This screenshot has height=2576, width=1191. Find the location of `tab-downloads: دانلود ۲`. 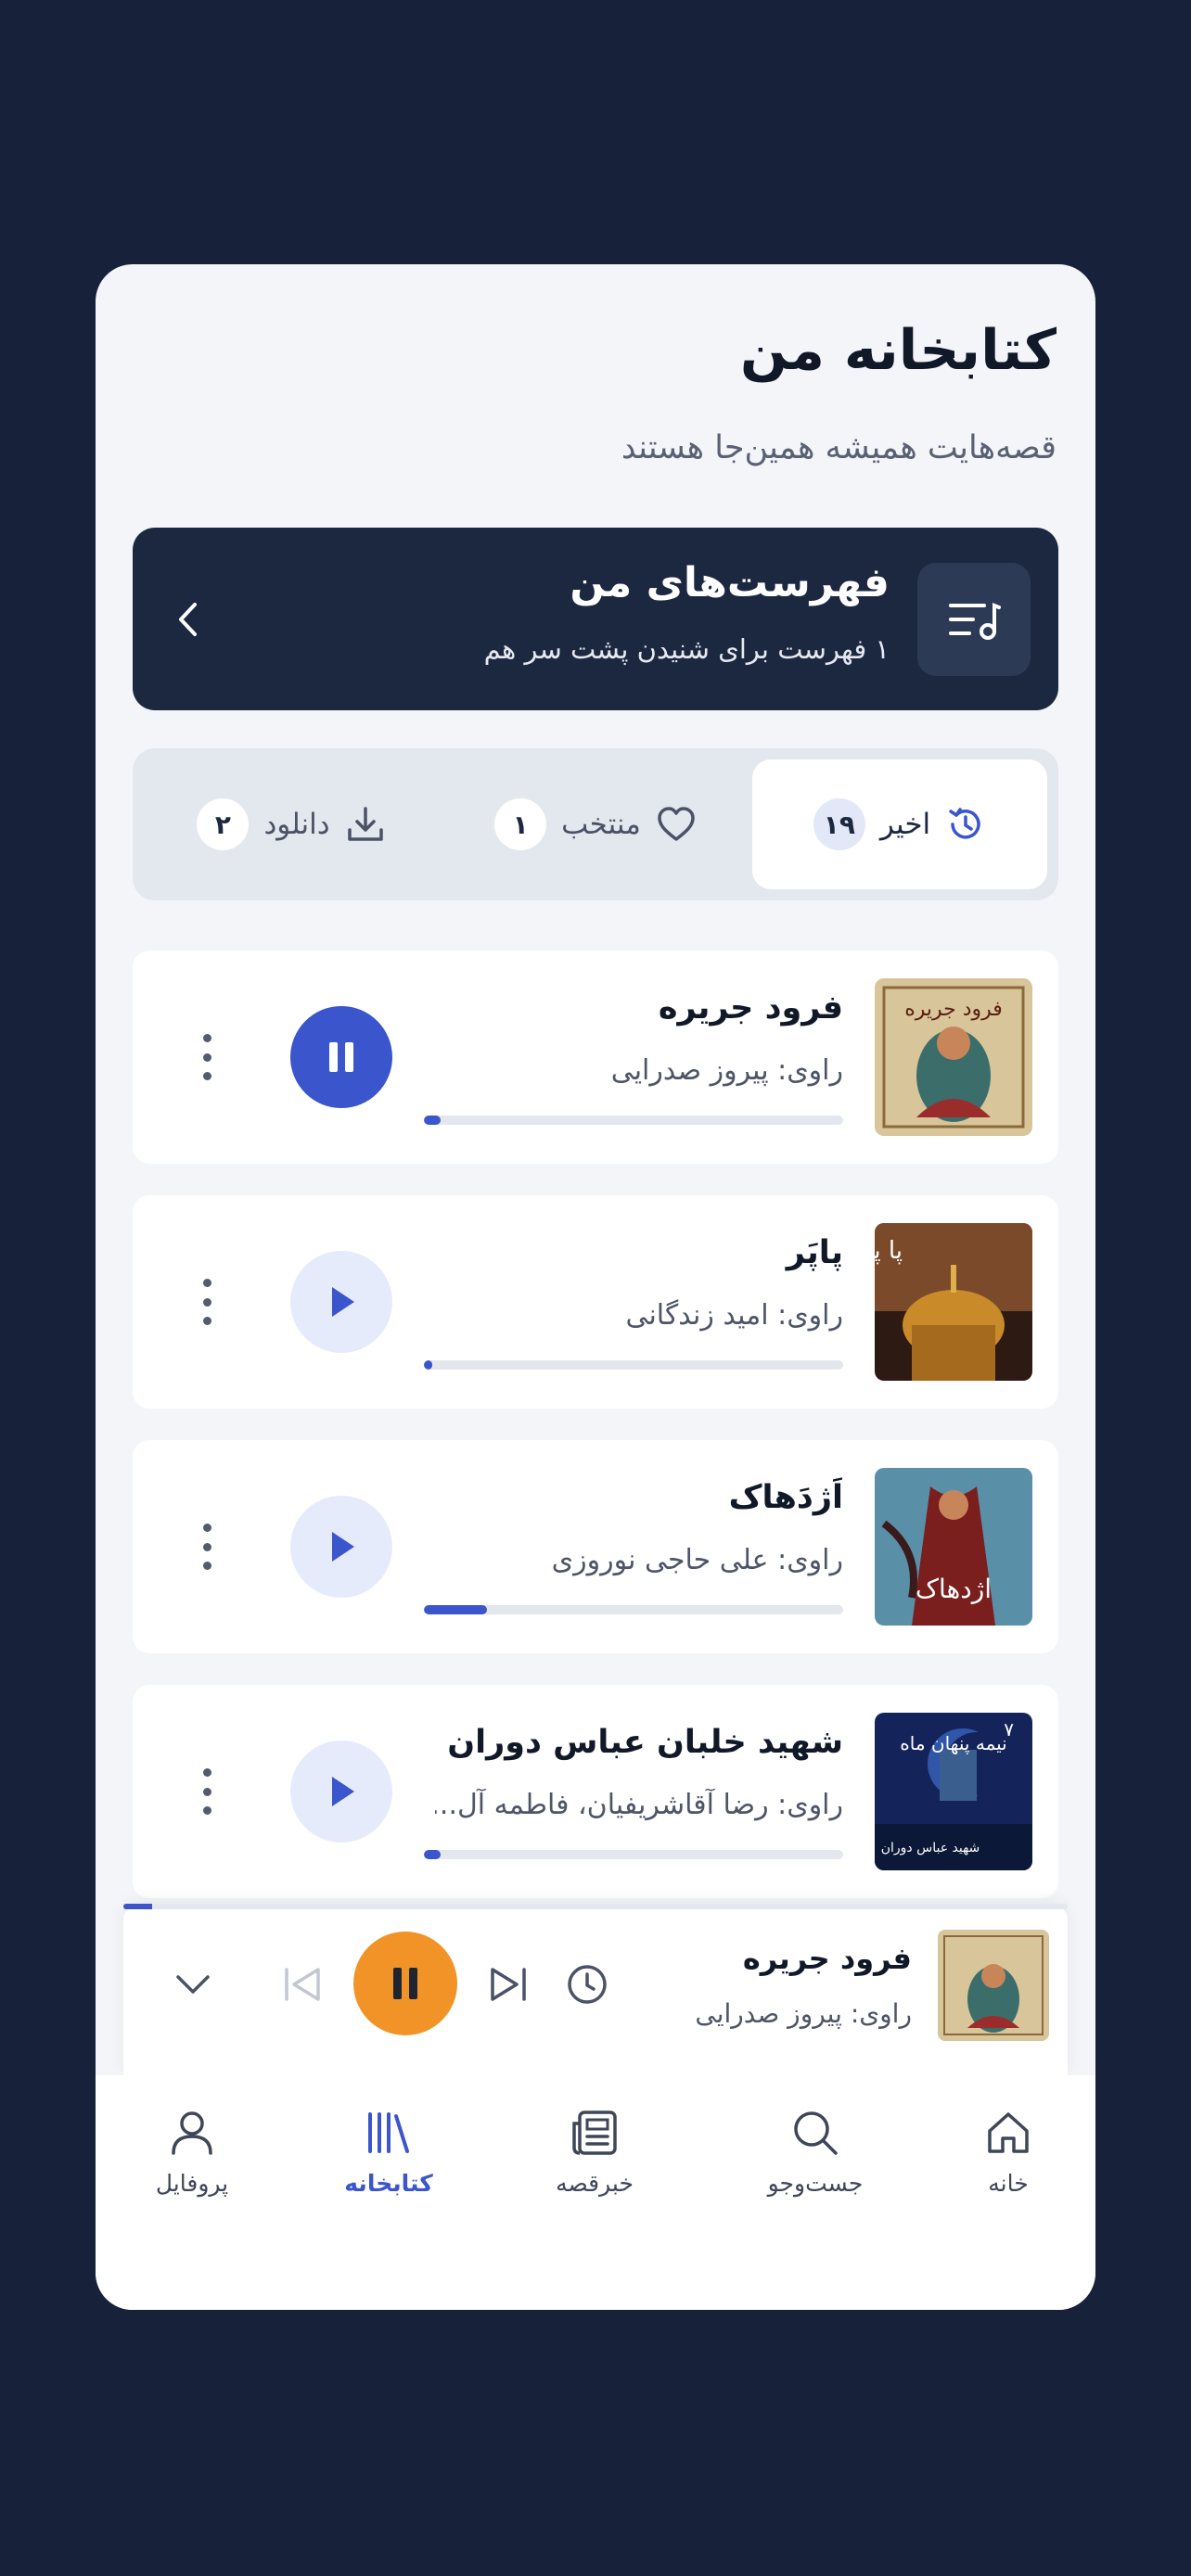

tab-downloads: دانلود ۲ is located at coordinates (291, 824).